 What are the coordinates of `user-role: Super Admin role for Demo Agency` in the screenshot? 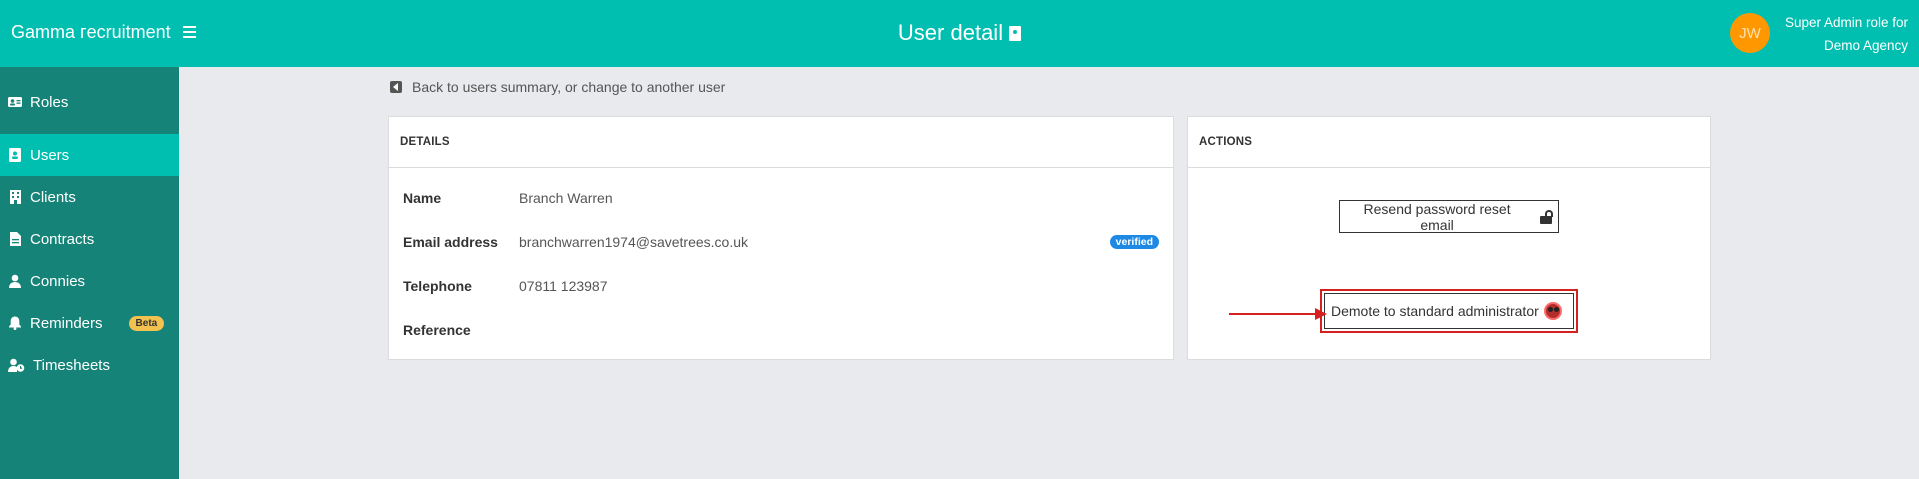 It's located at (1846, 34).